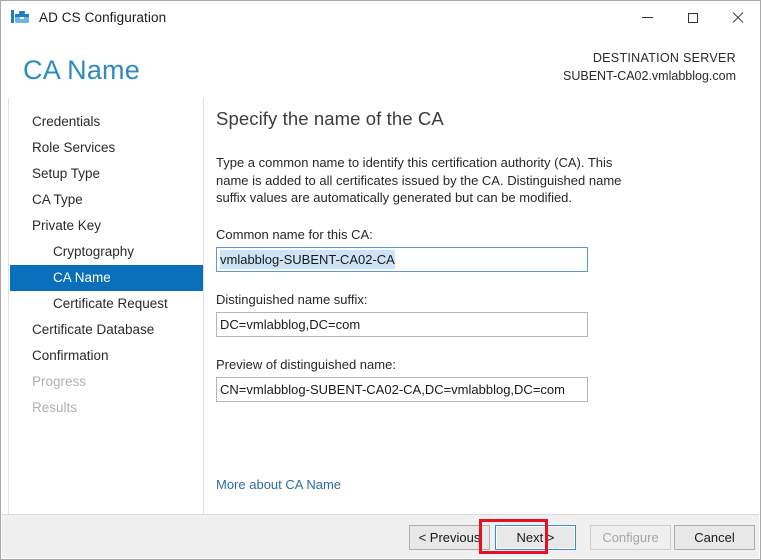 The image size is (761, 560). I want to click on window-title: AD CS Configuration, so click(103, 17).